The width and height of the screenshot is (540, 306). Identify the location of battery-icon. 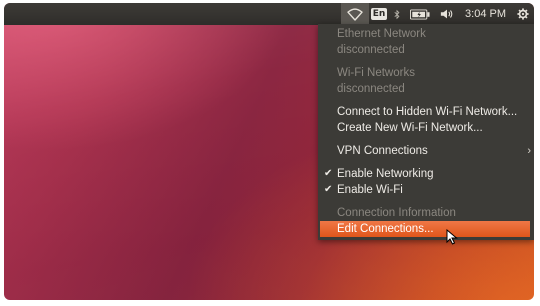
(420, 14).